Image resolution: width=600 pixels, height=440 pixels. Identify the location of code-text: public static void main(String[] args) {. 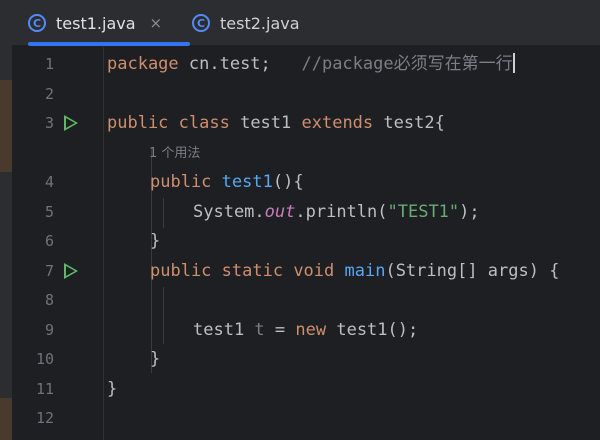
(354, 272).